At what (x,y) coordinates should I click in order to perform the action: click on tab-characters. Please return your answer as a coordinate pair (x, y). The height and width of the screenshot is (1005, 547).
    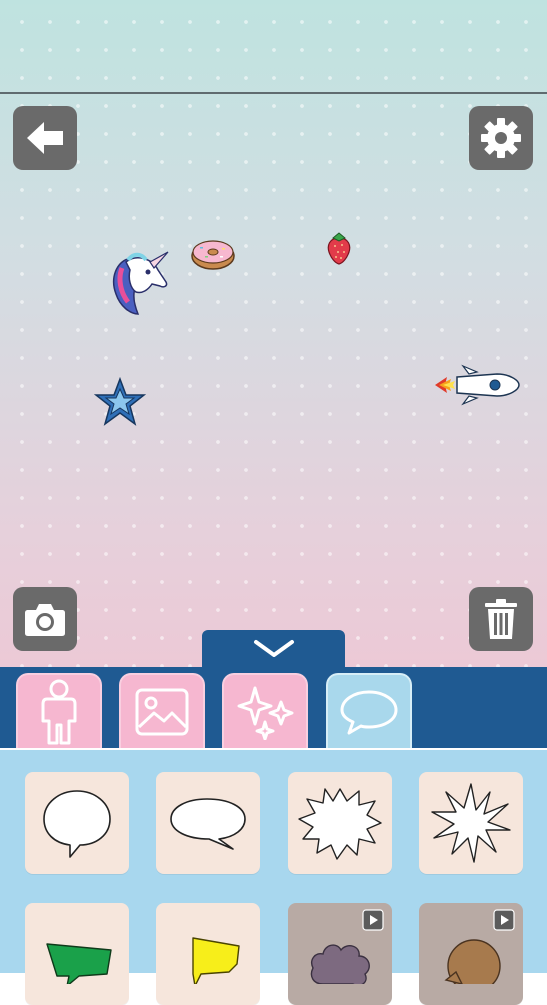
    Looking at the image, I should click on (59, 711).